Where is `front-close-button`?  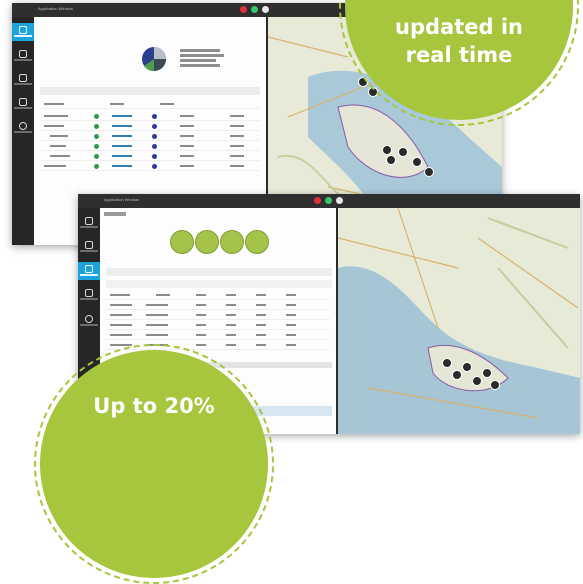
front-close-button is located at coordinates (317, 200).